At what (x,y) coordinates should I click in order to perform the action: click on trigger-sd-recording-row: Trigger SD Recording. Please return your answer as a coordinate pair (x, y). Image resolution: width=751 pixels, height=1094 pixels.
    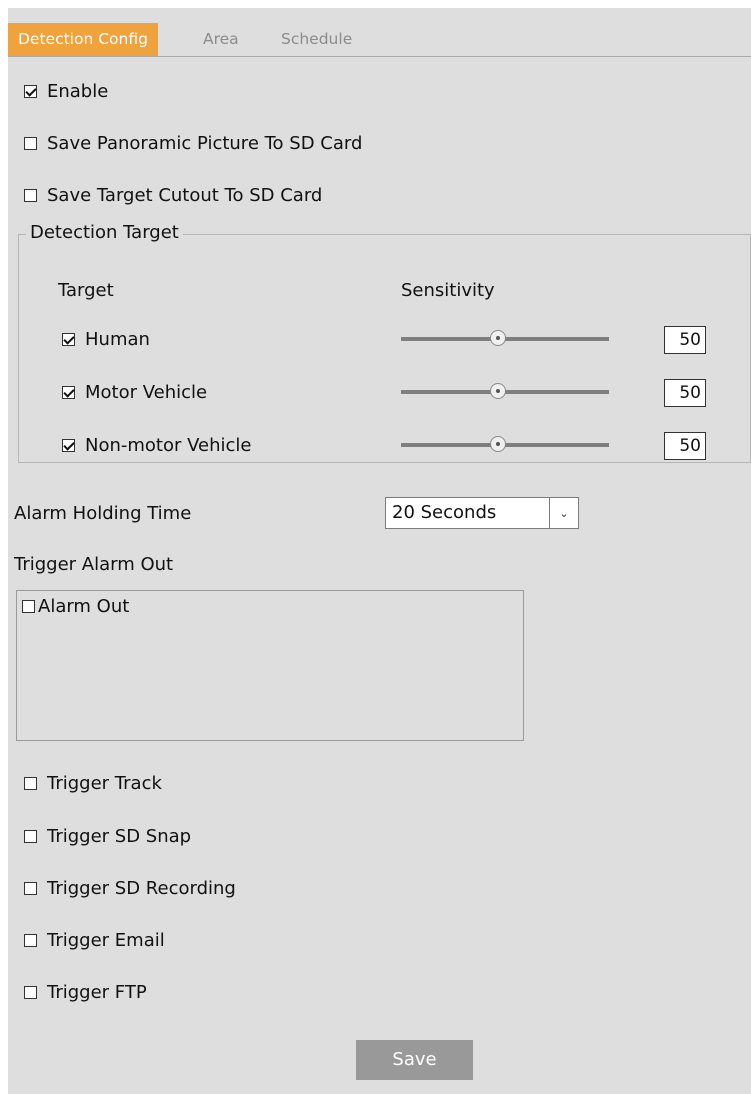
    Looking at the image, I should click on (130, 888).